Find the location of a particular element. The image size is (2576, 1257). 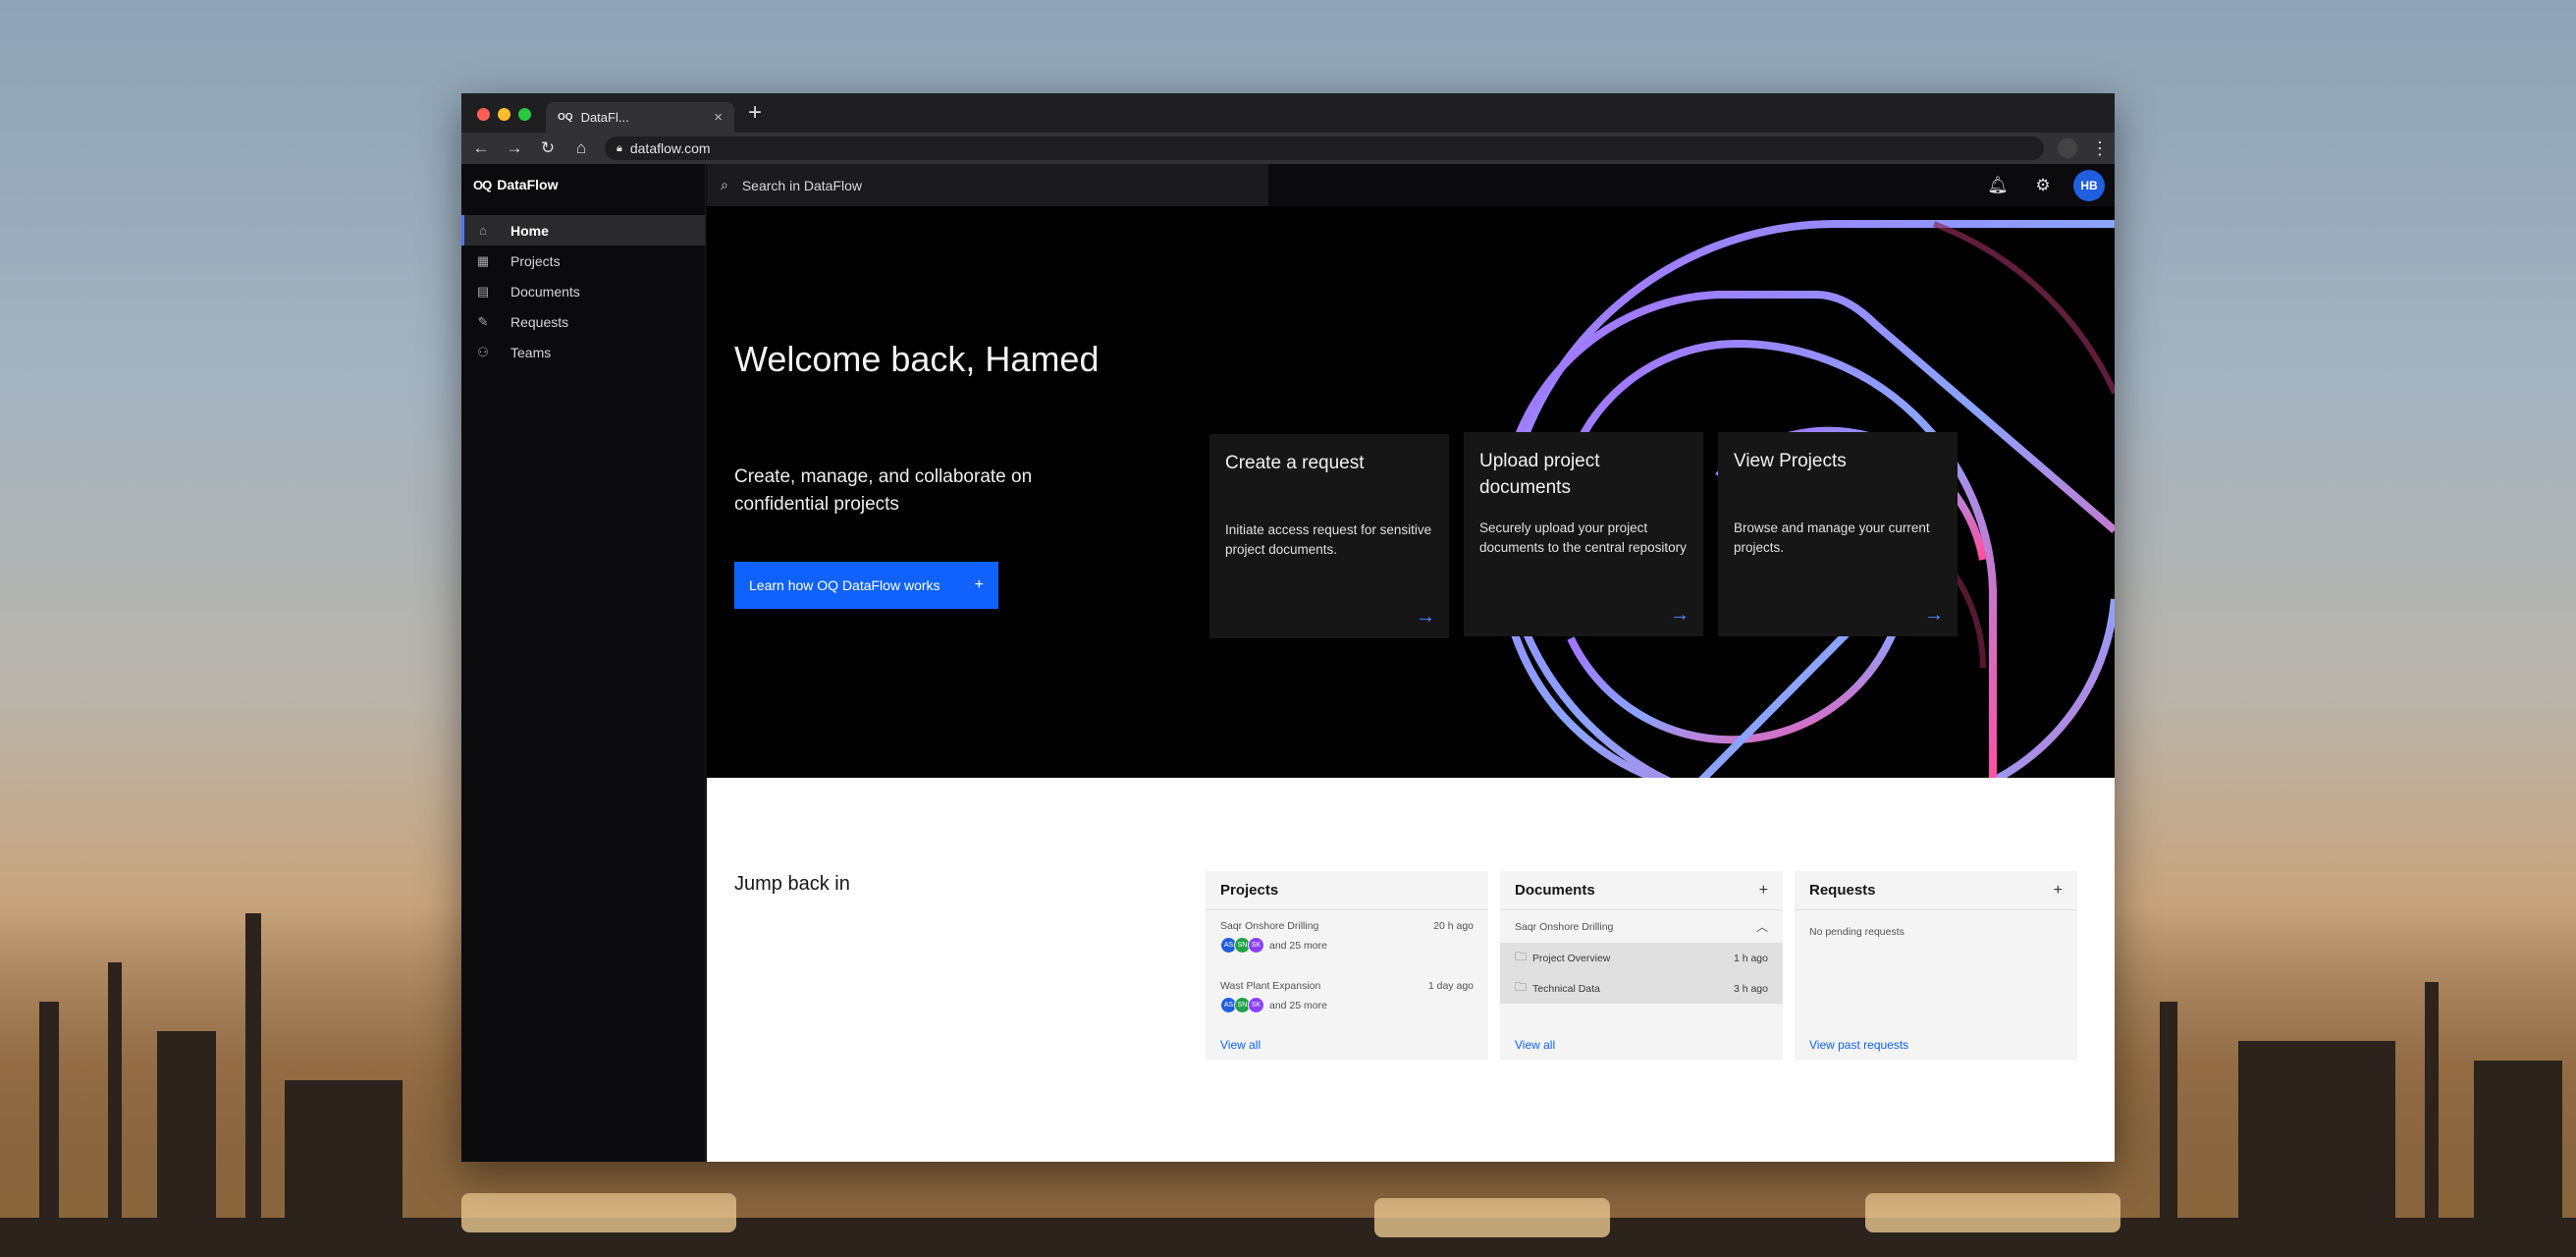

project-time: 20 h ago is located at coordinates (1453, 926).